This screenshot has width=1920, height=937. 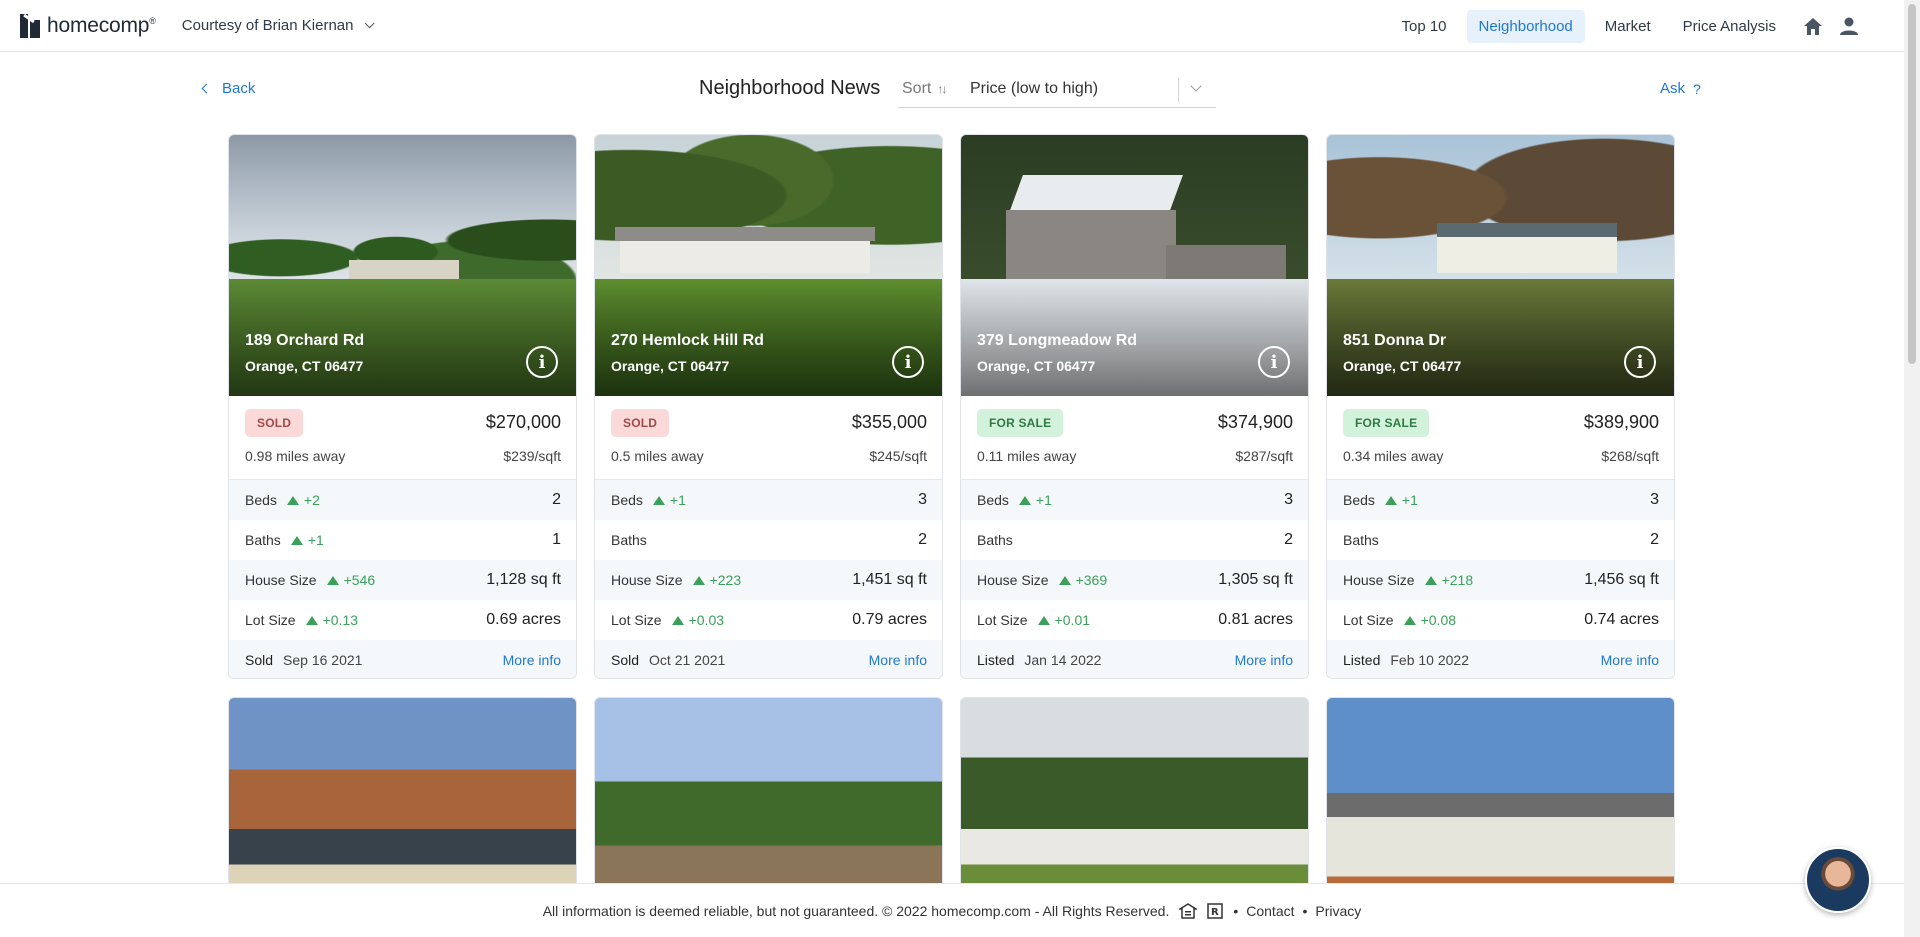 I want to click on ask-label: Ask, so click(x=1673, y=88).